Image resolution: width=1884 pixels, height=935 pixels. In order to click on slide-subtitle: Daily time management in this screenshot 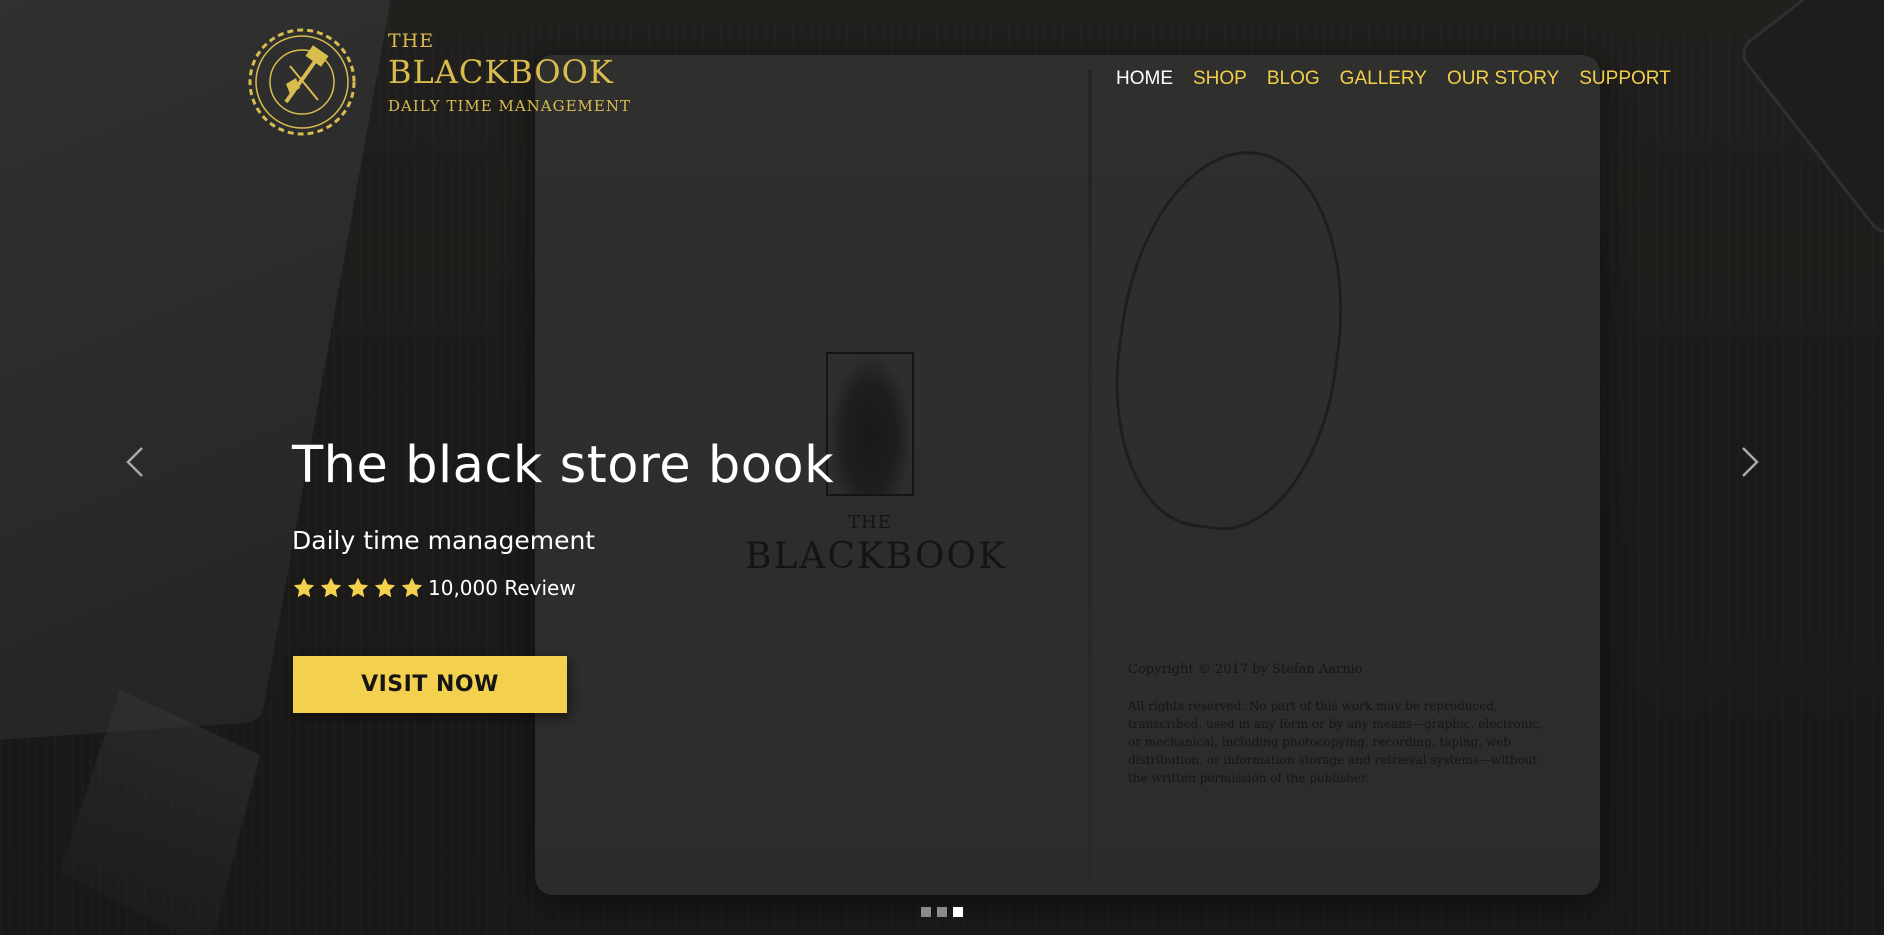, I will do `click(444, 540)`.